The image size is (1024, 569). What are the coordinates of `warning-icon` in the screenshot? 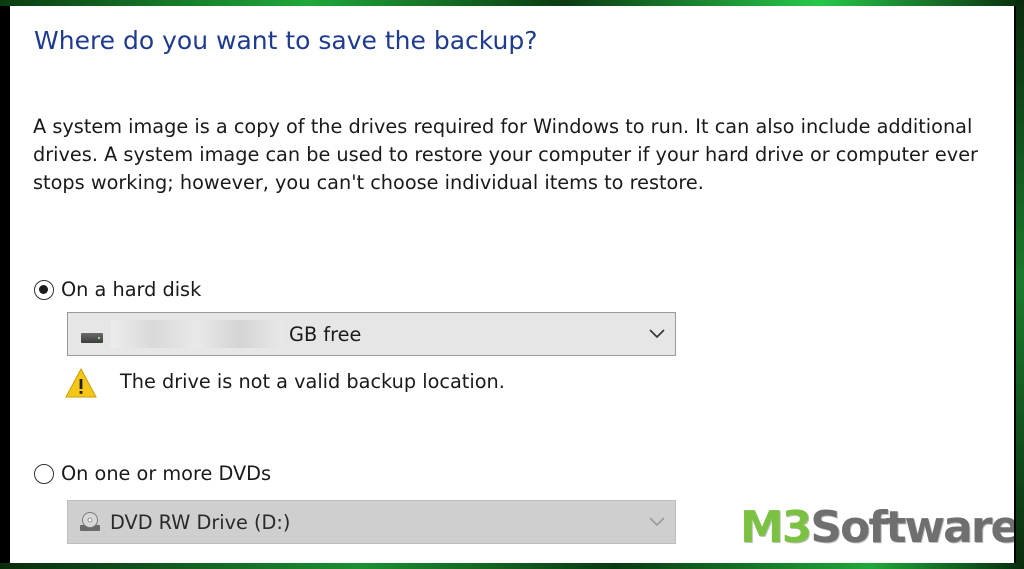 It's located at (81, 382).